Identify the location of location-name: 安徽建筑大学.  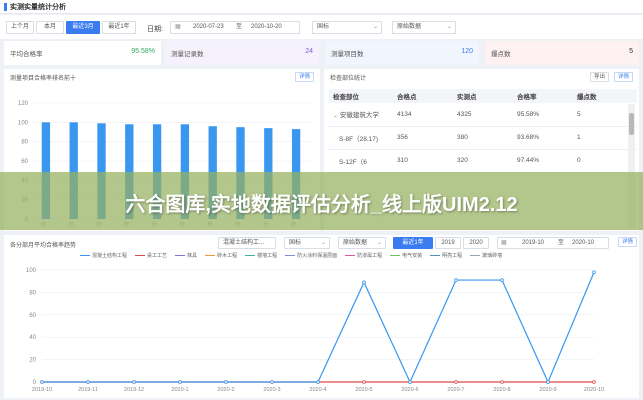
(359, 116).